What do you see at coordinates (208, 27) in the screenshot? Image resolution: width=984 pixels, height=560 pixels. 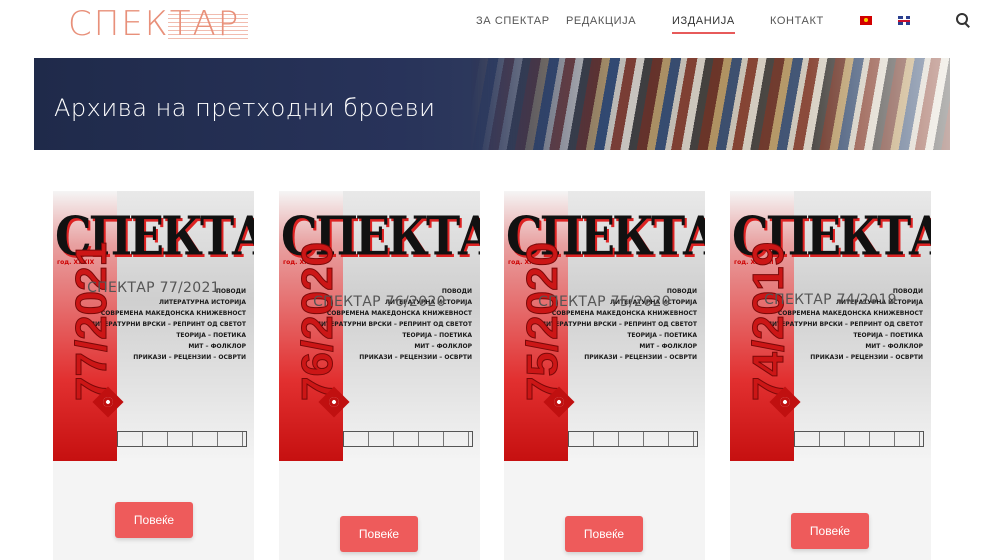 I see `logo-lines-decoration` at bounding box center [208, 27].